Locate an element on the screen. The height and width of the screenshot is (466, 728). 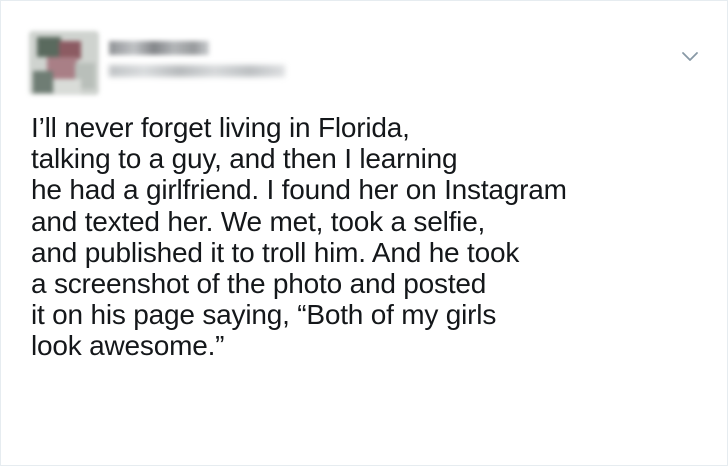
chevron-down-icon is located at coordinates (690, 57).